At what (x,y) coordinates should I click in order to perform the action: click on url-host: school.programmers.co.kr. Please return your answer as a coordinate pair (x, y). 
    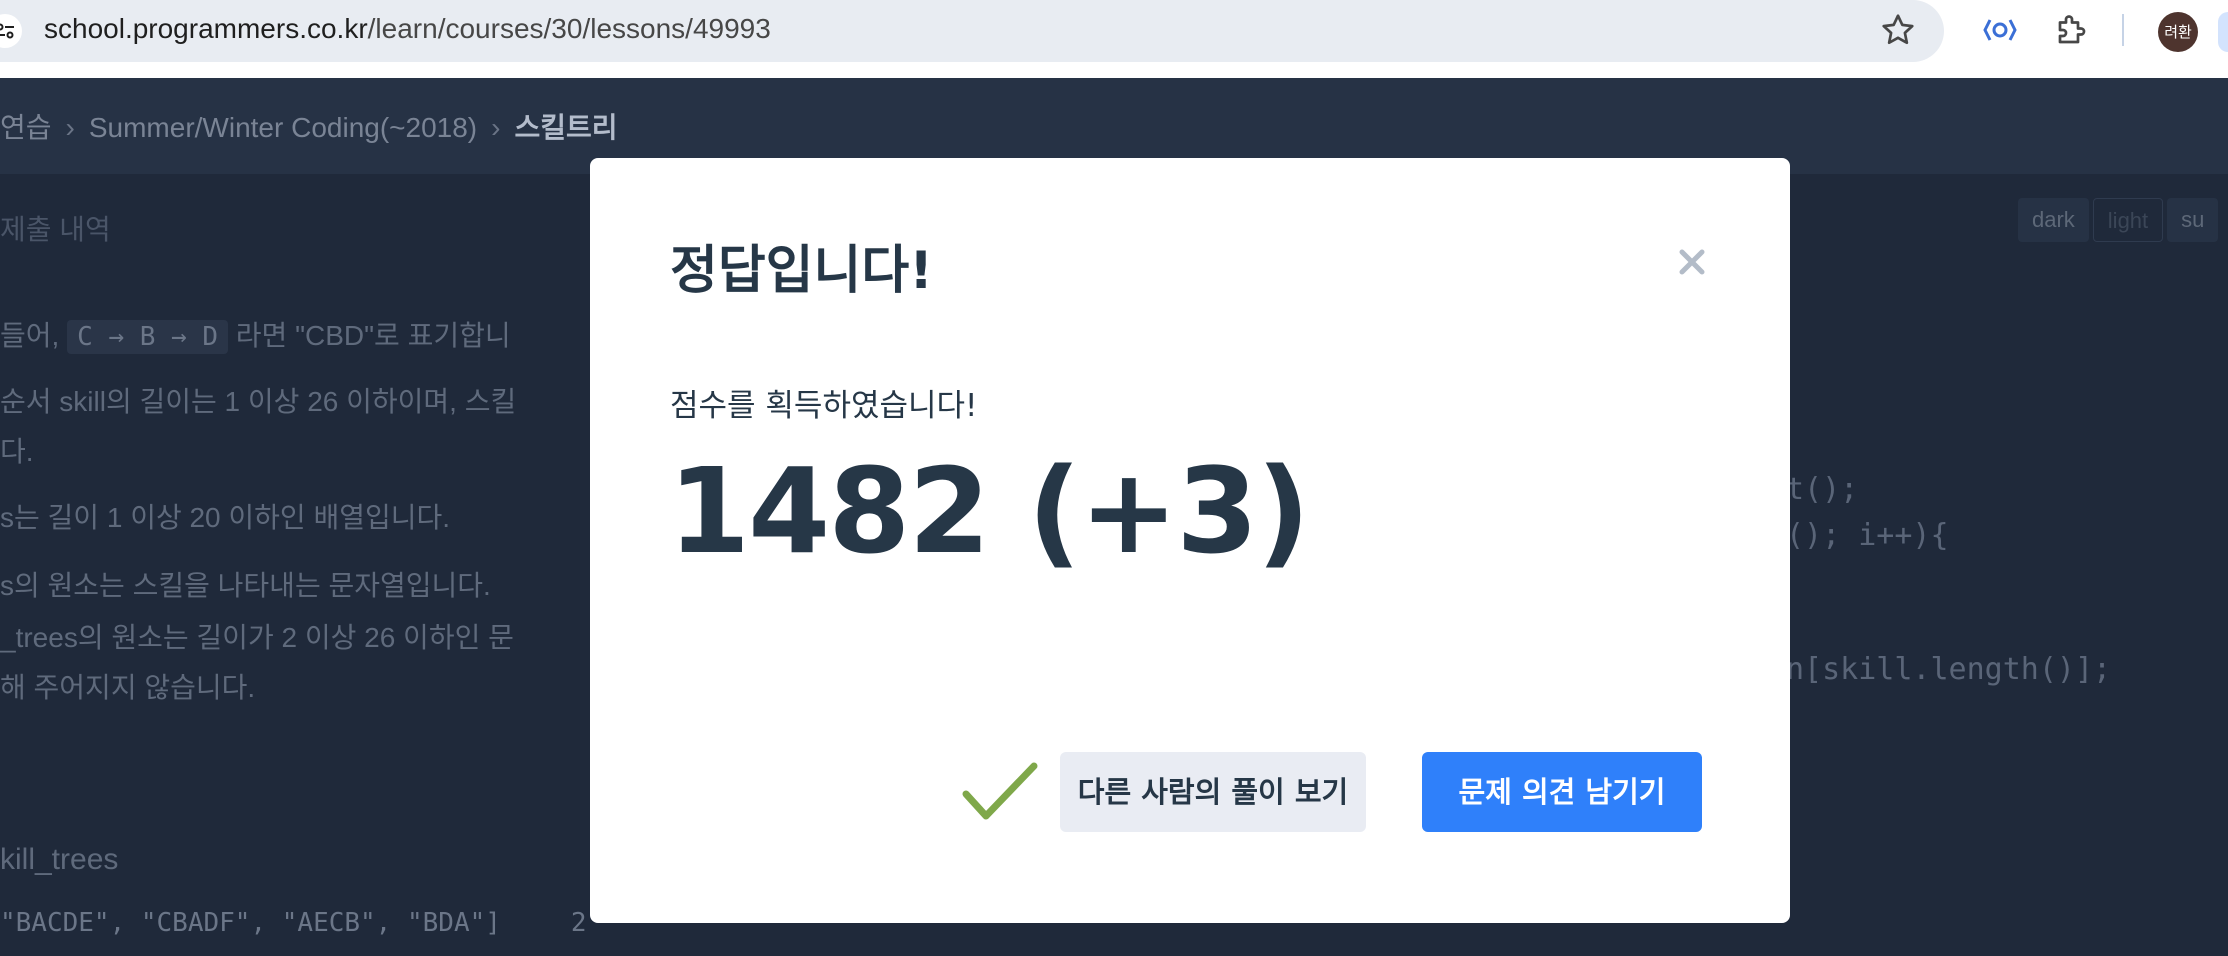
    Looking at the image, I should click on (206, 28).